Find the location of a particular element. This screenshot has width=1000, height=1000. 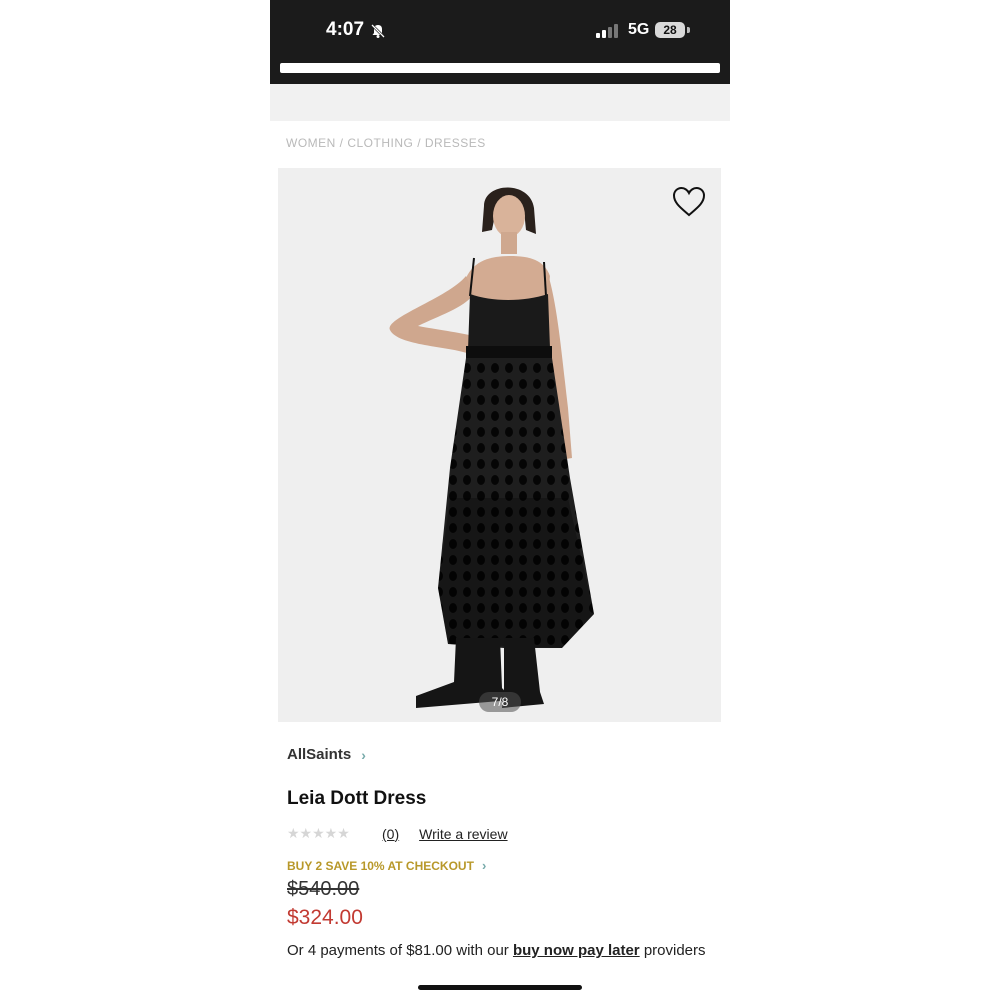

model-photo is located at coordinates (491, 447).